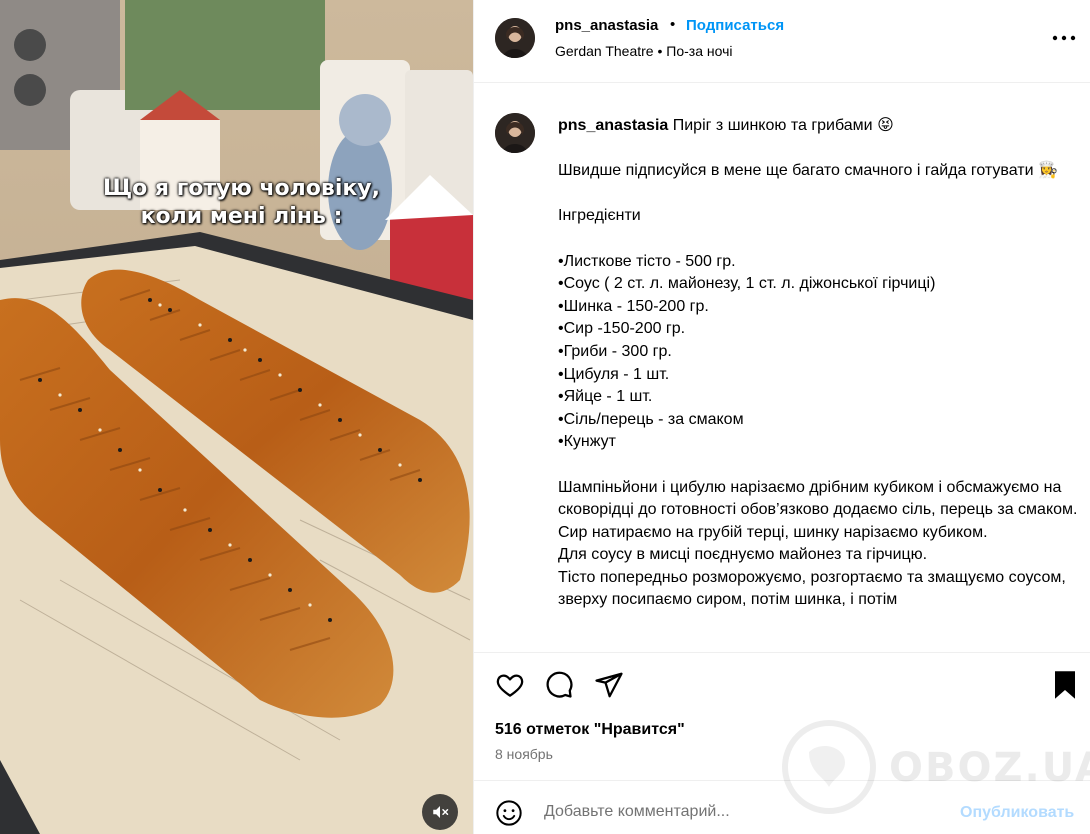 The height and width of the screenshot is (834, 1090). I want to click on comment-bubble-icon, so click(559, 684).